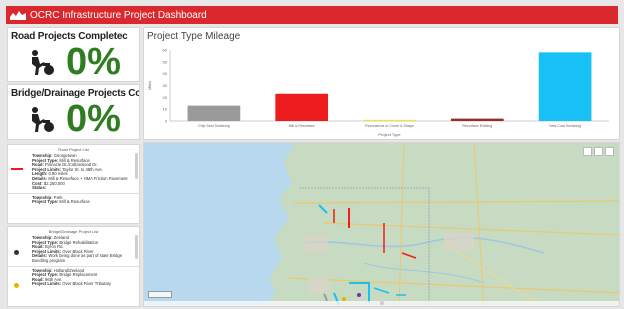 The height and width of the screenshot is (309, 624). I want to click on indicator-title: Road Projects Completec, so click(69, 36).